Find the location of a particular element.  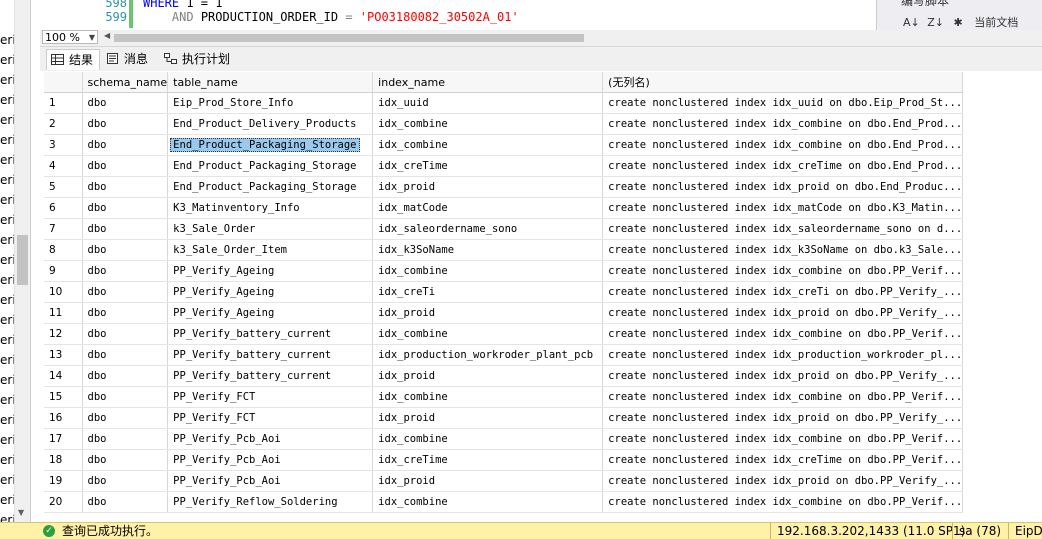

row-number: 2 is located at coordinates (63, 124).